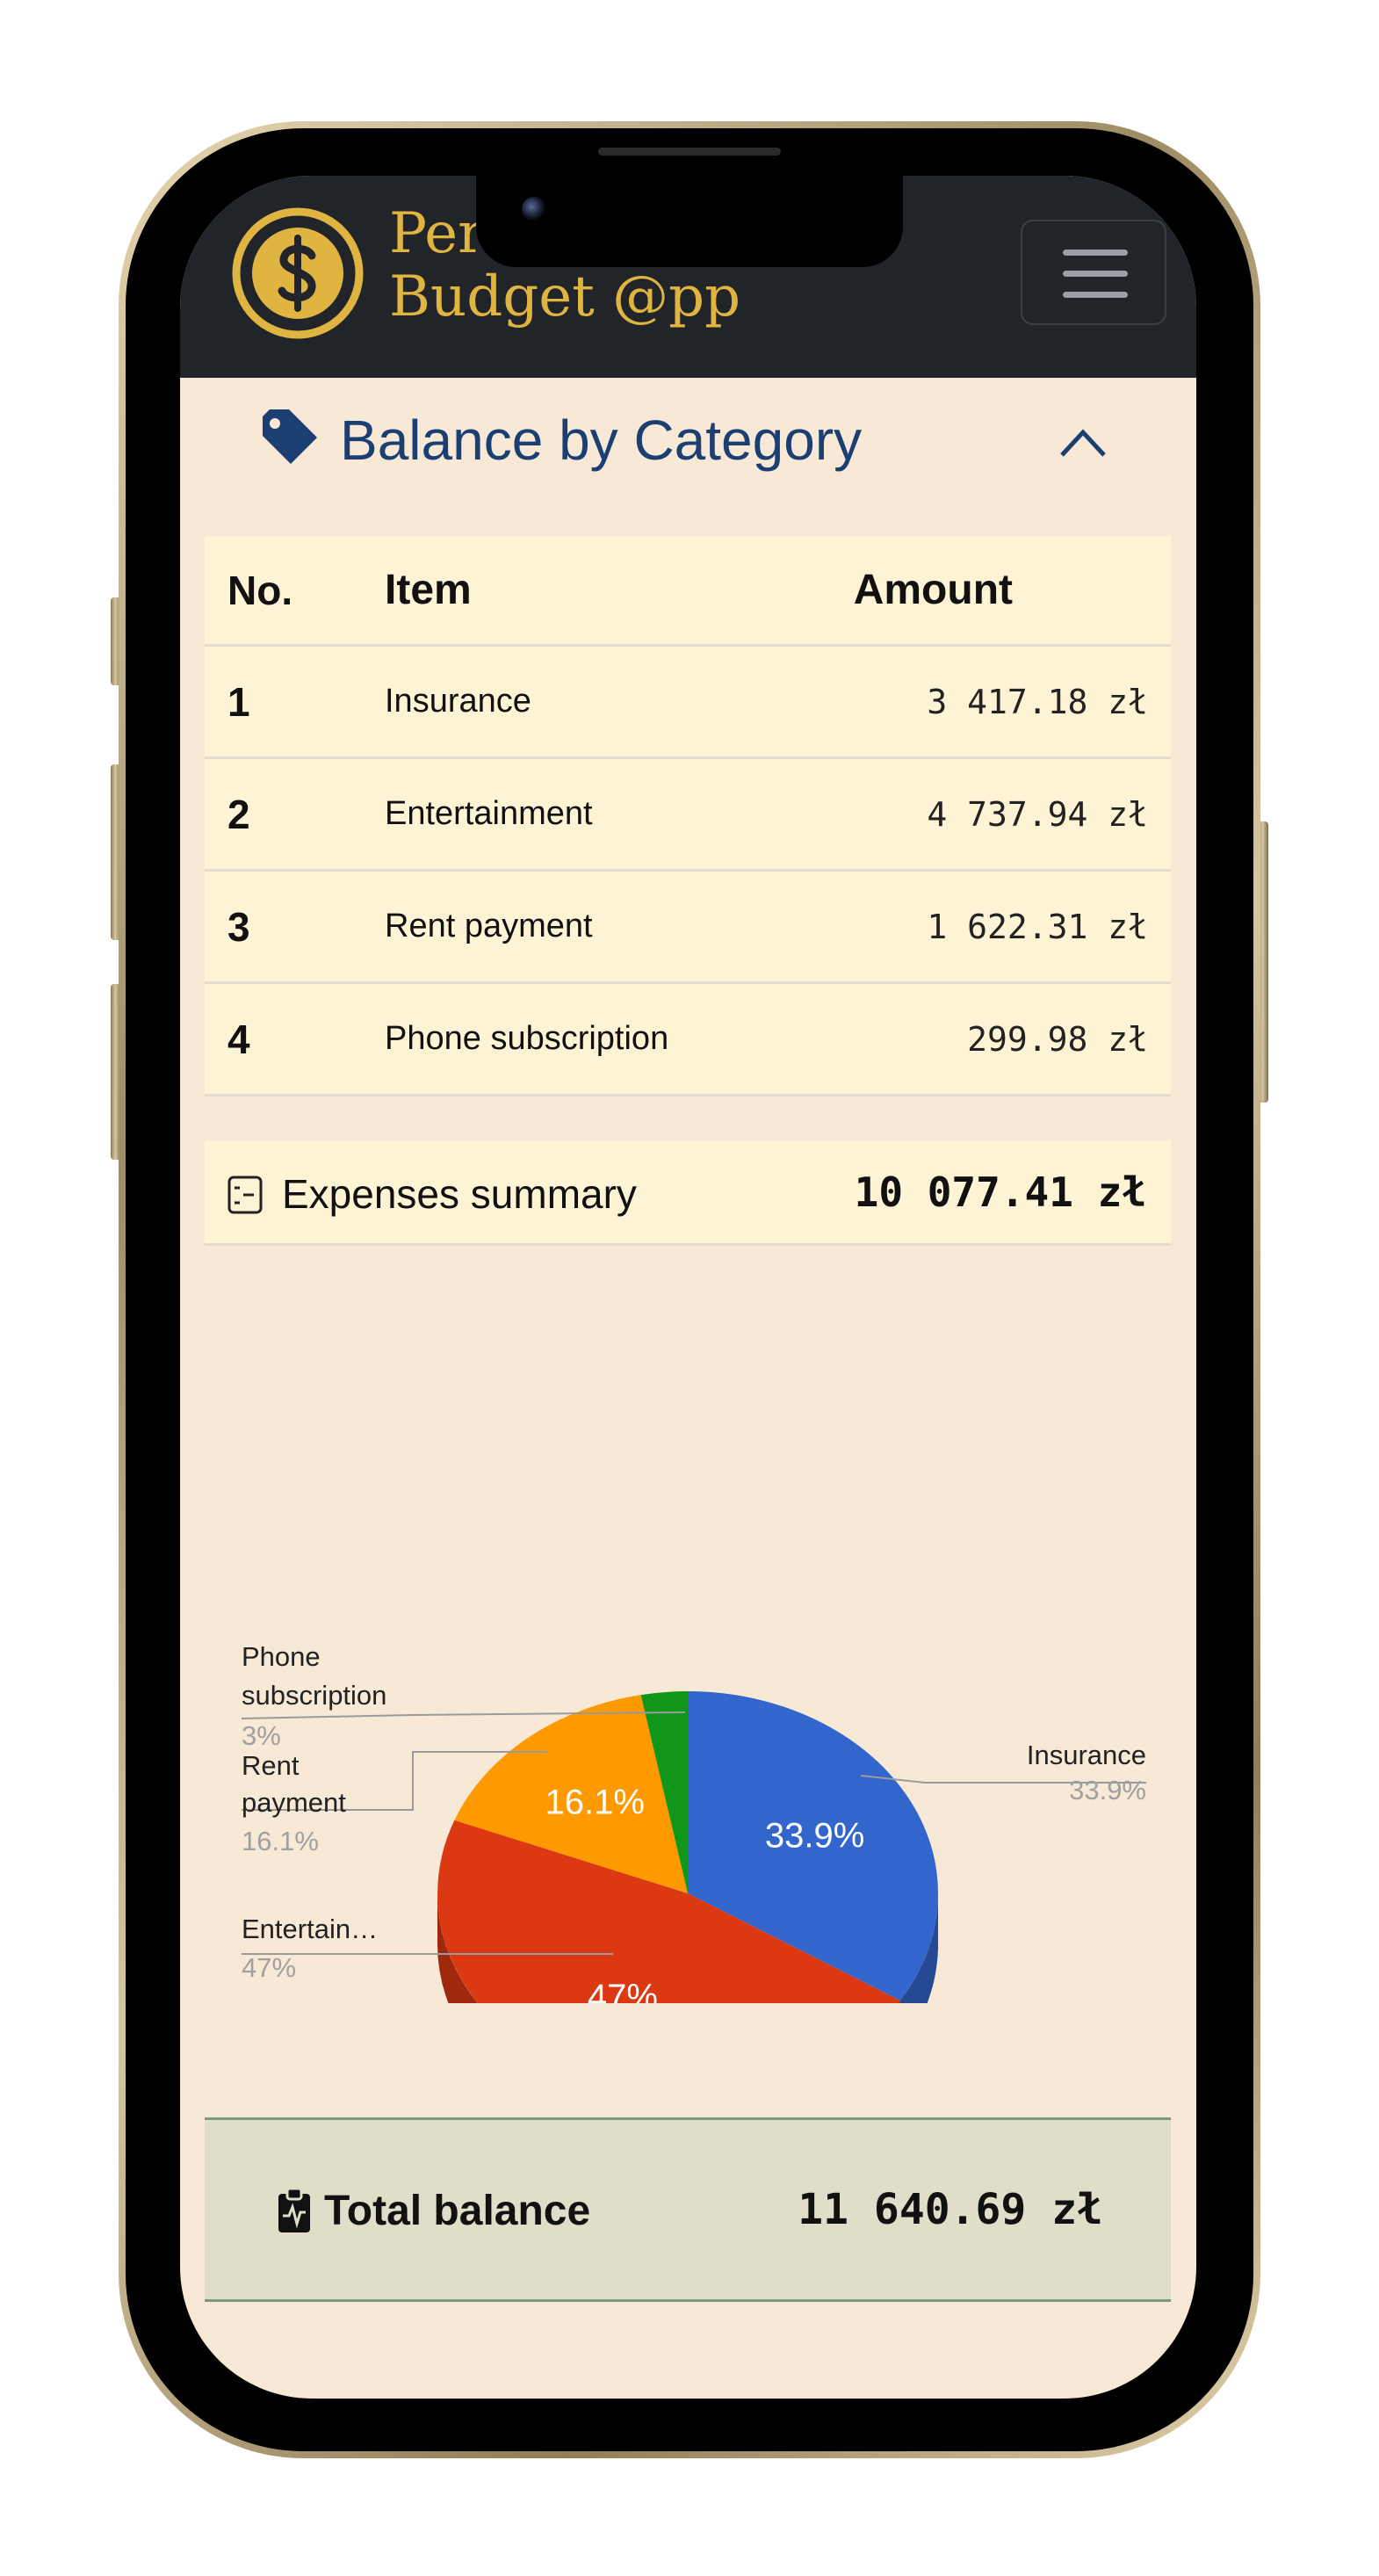  What do you see at coordinates (688, 1193) in the screenshot?
I see `expenses-summary-row: Expenses summary 10 077.41 zł` at bounding box center [688, 1193].